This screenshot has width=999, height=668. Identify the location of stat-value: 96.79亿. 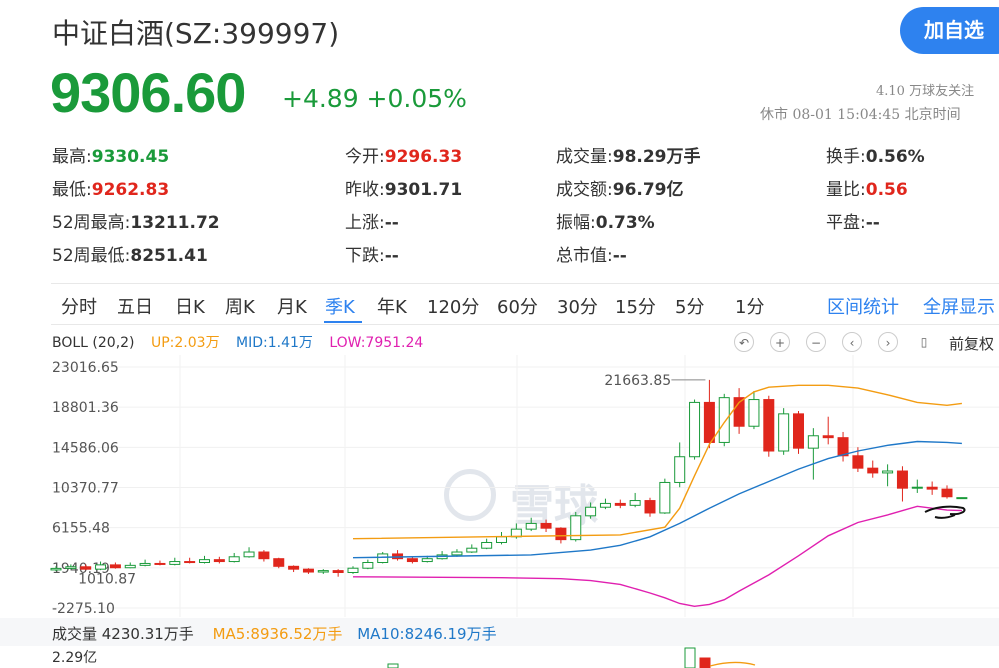
(648, 190).